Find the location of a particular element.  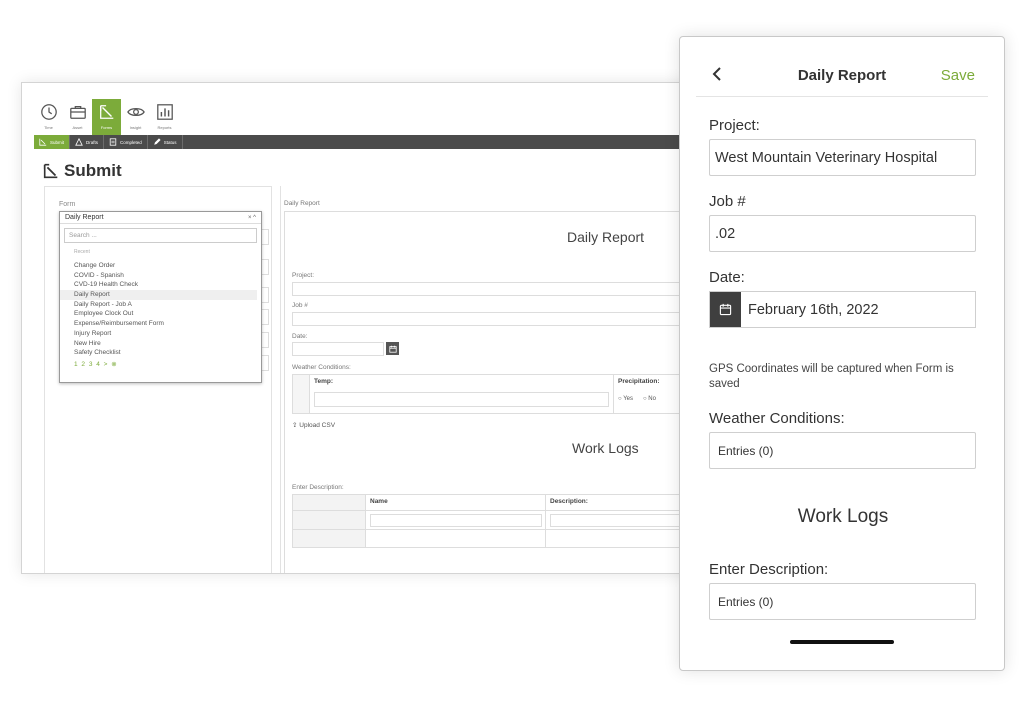

radio-label: No is located at coordinates (652, 399).